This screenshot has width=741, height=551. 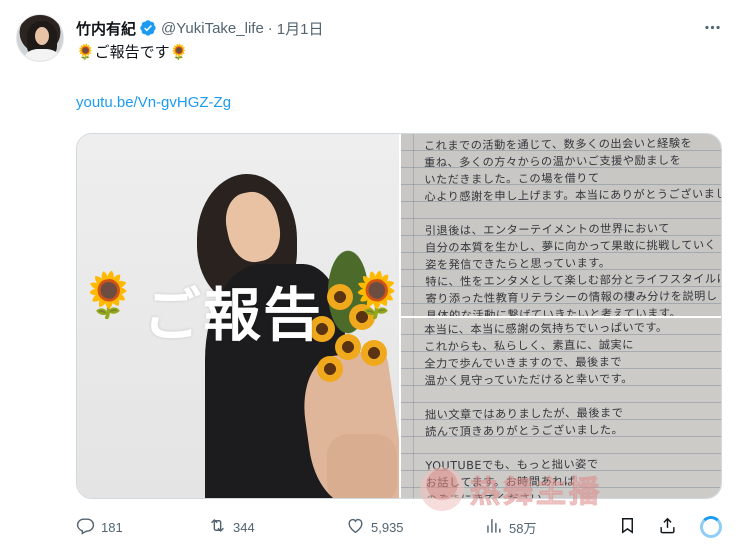 I want to click on retweet-button: 344, so click(x=231, y=527).